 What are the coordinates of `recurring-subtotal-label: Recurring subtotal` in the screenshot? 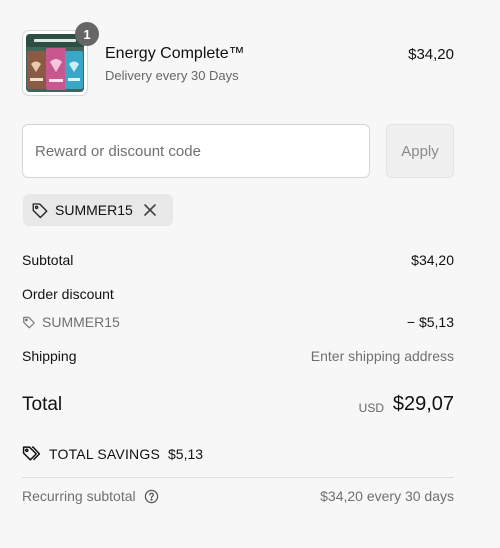 It's located at (79, 496).